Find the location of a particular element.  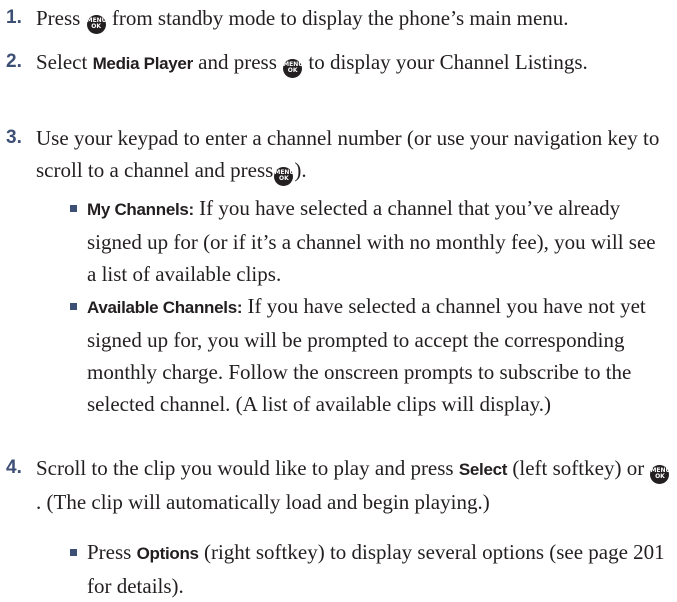

step-text-part: (left softkey) or is located at coordinates (578, 468).